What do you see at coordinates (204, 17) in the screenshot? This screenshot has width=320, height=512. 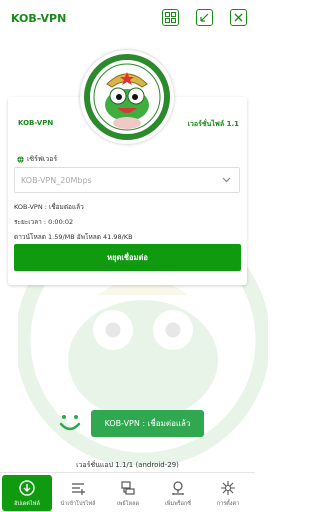 I see `resize-icon` at bounding box center [204, 17].